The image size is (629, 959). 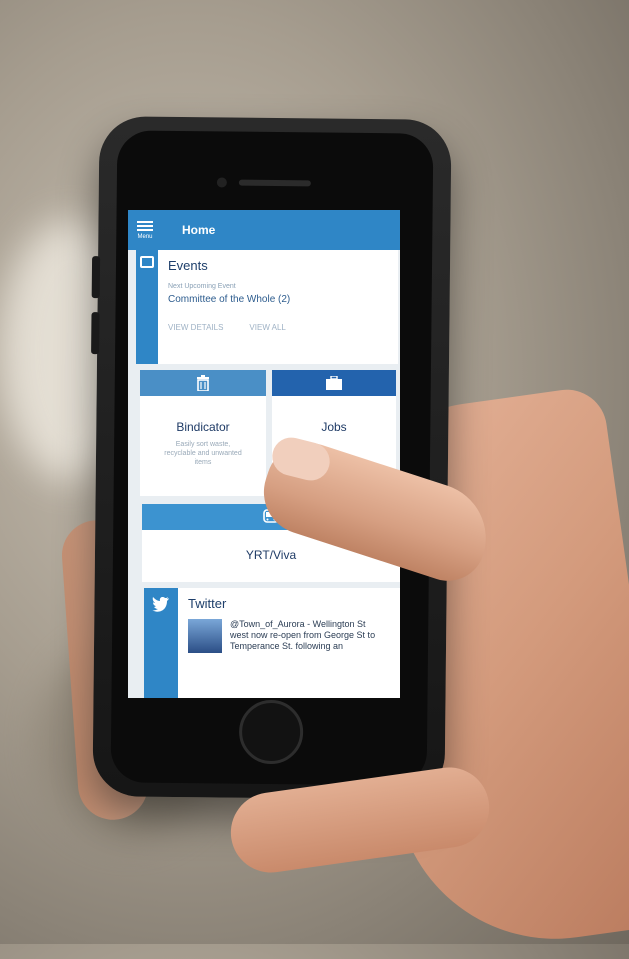 What do you see at coordinates (207, 603) in the screenshot?
I see `twitter-title: Twitter` at bounding box center [207, 603].